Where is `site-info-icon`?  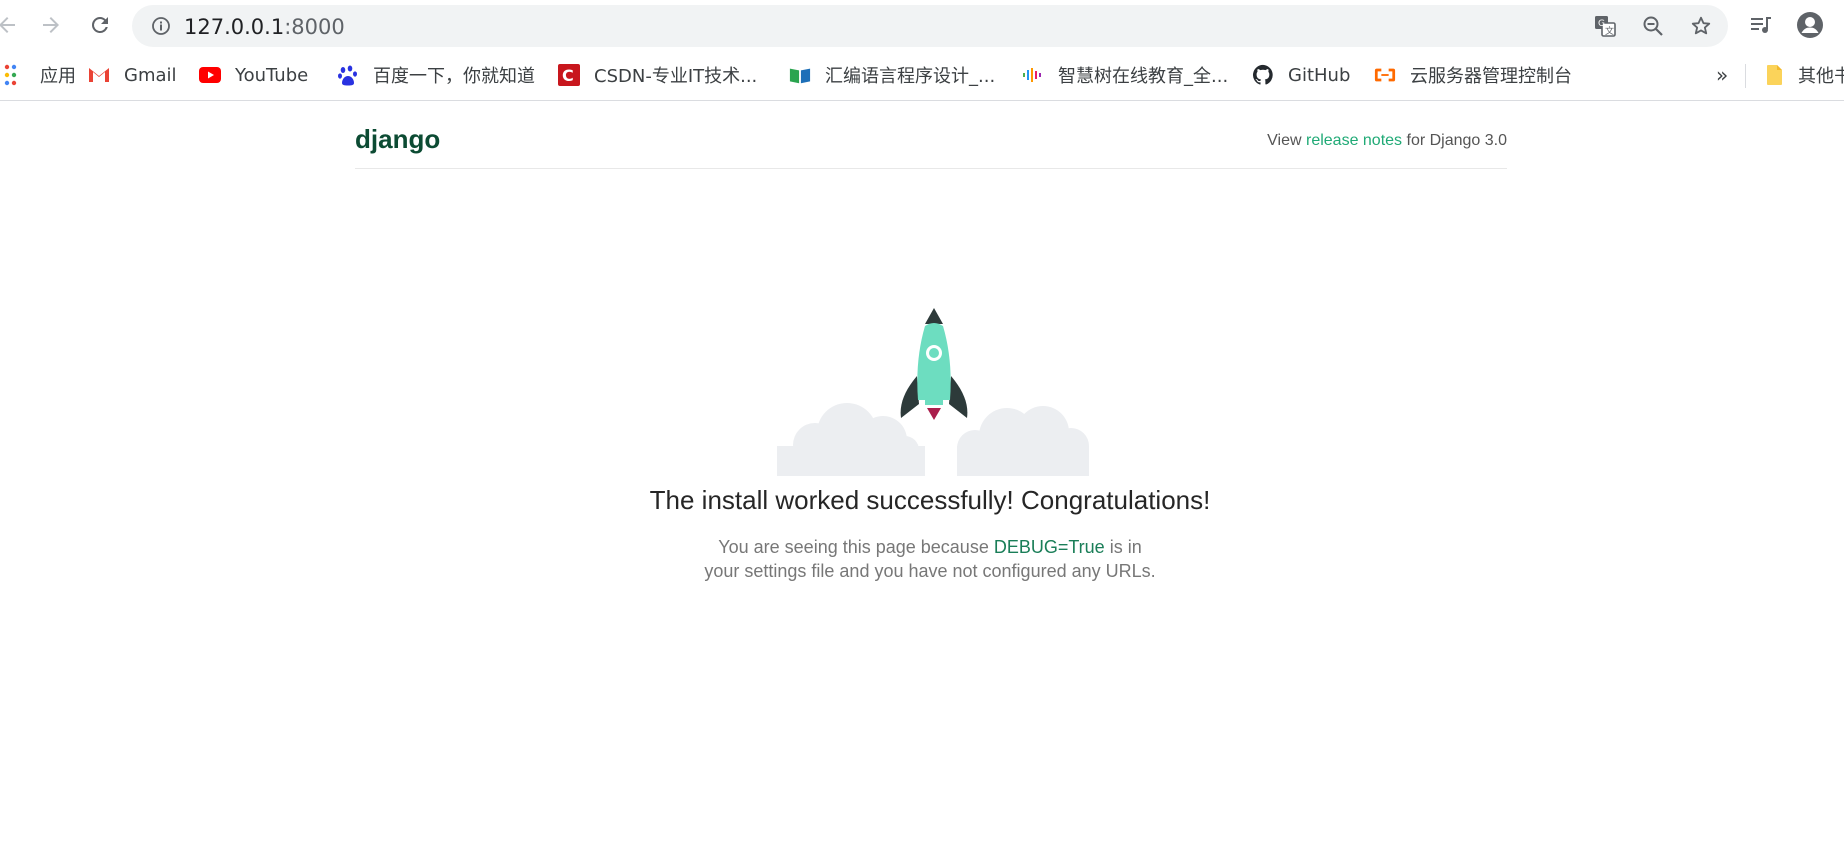
site-info-icon is located at coordinates (161, 26).